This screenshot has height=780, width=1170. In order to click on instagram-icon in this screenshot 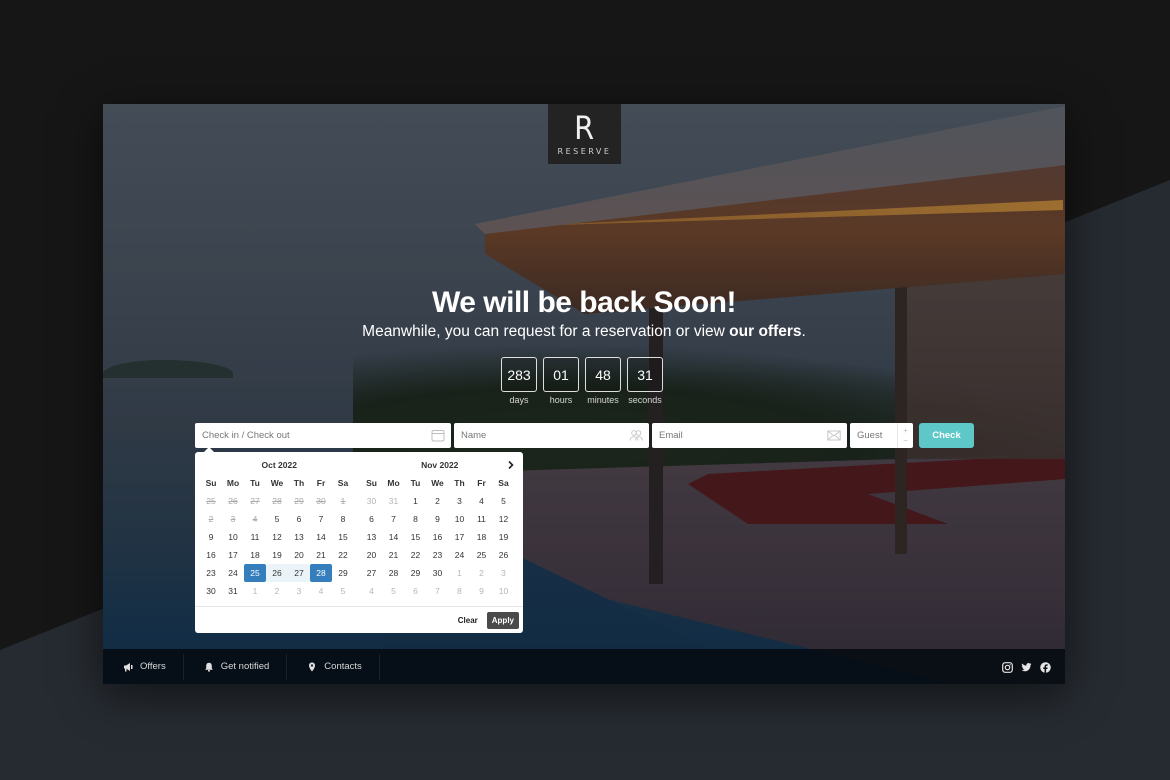, I will do `click(1007, 667)`.